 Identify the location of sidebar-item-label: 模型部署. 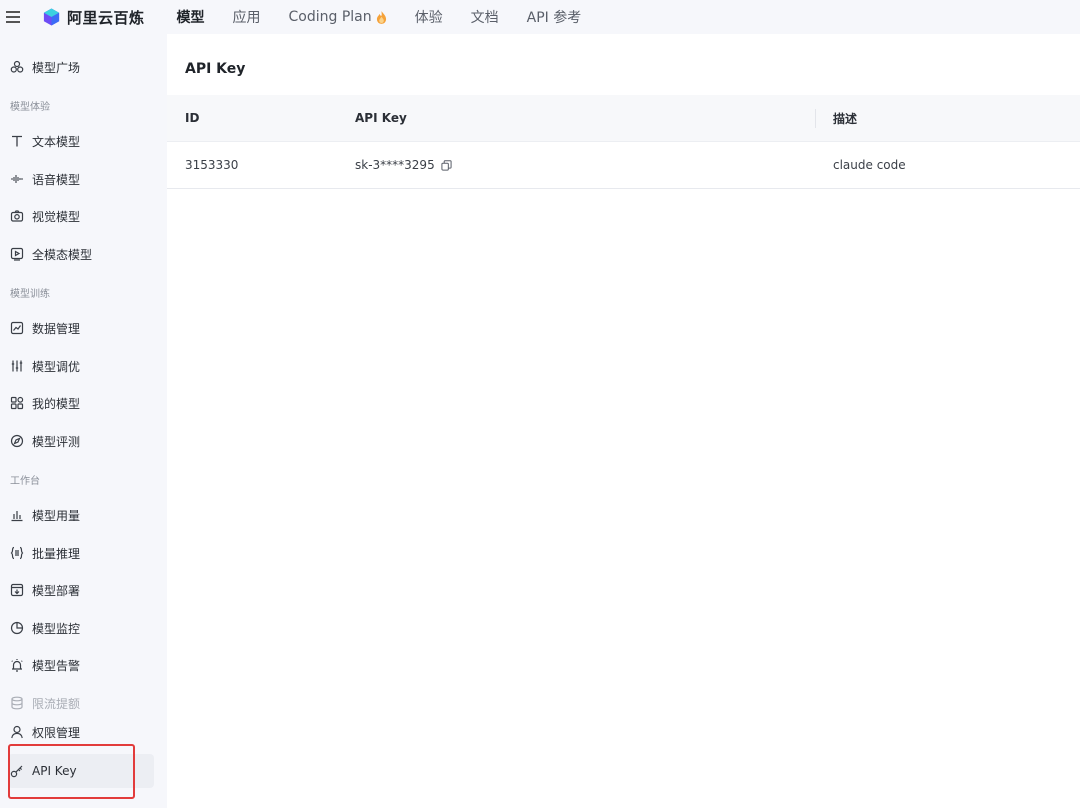
(56, 590).